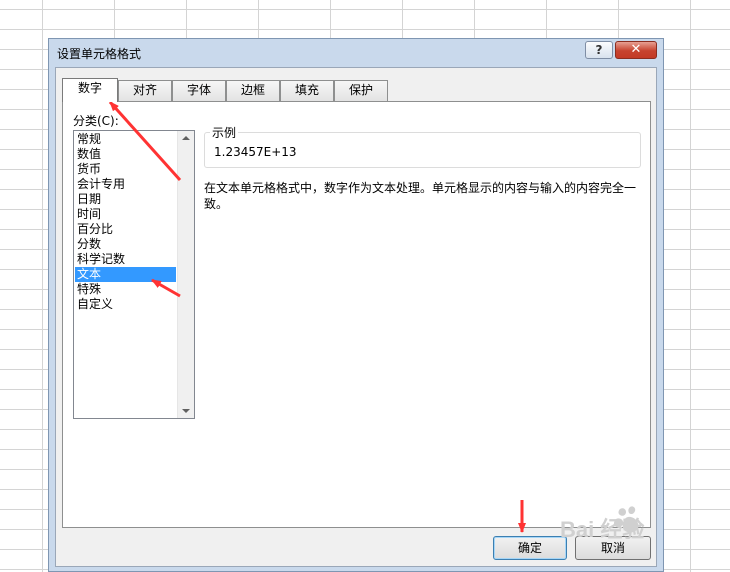 The width and height of the screenshot is (730, 572). I want to click on category-item-custom: 自定义, so click(125, 304).